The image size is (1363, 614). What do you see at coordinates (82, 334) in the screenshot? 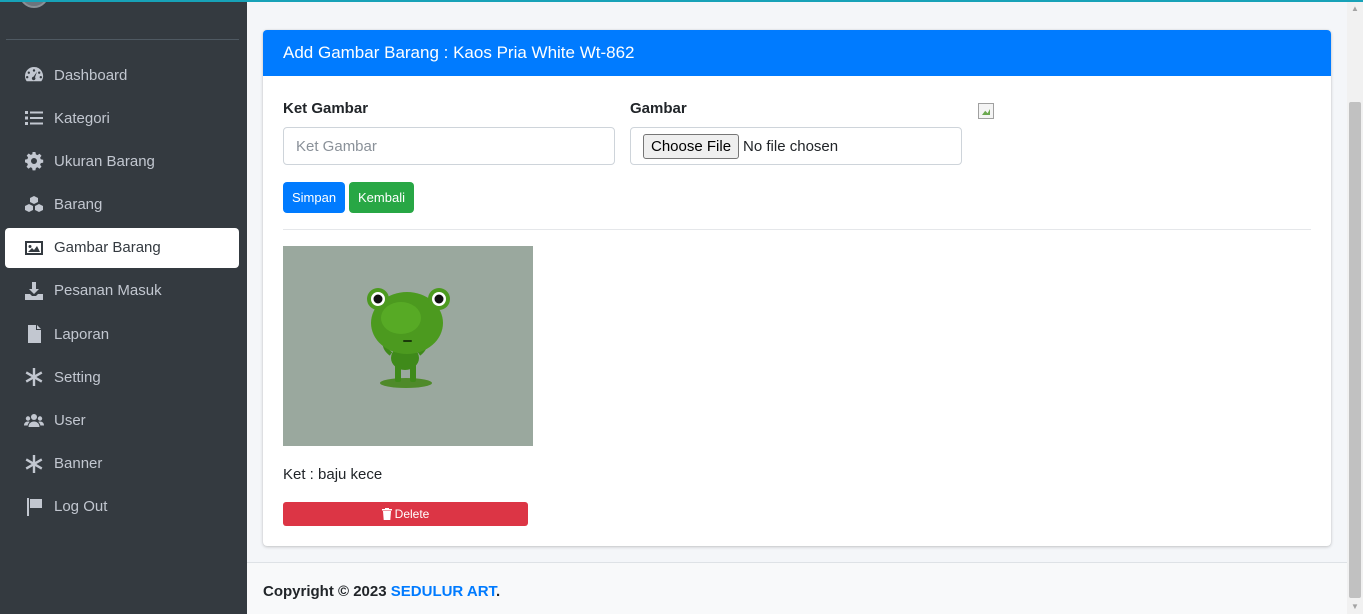
I see `sidebar-item-label: Laporan` at bounding box center [82, 334].